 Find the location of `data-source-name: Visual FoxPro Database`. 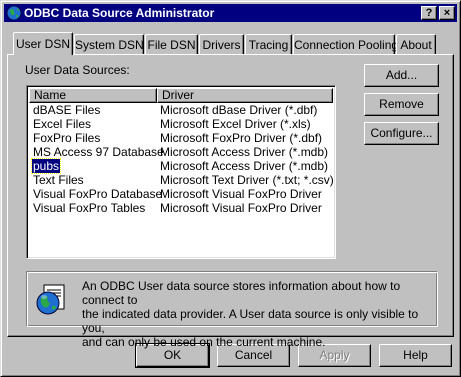

data-source-name: Visual FoxPro Database is located at coordinates (98, 194).